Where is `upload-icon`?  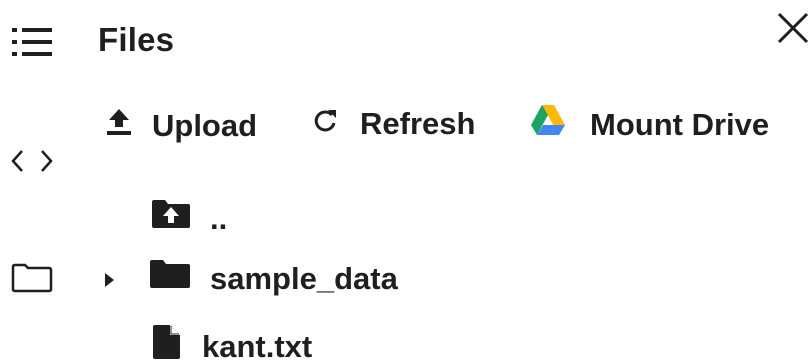
upload-icon is located at coordinates (119, 126).